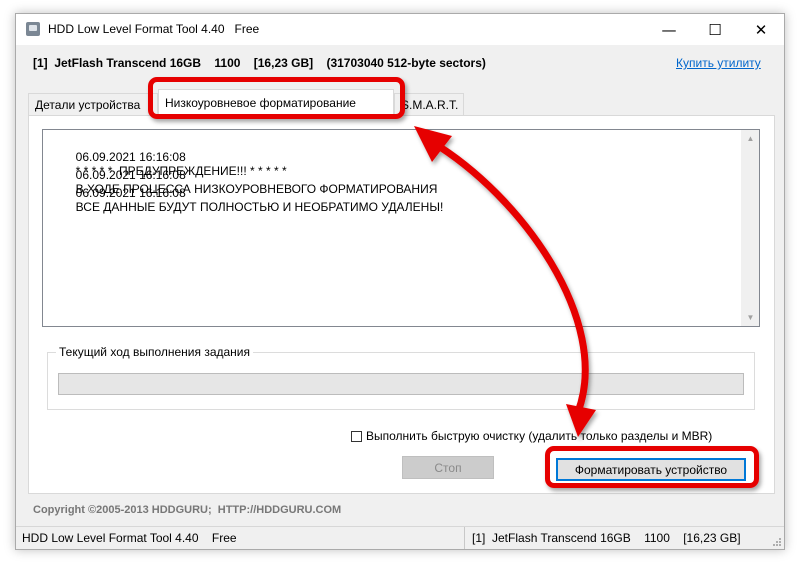 The width and height of the screenshot is (802, 563). What do you see at coordinates (750, 228) in the screenshot?
I see `log-scrollbar: ▲ ▼` at bounding box center [750, 228].